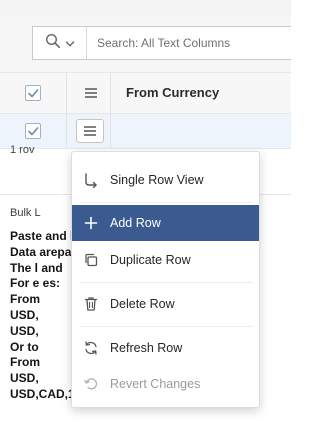  Describe the element at coordinates (135, 223) in the screenshot. I see `menu-item-label: Add Row` at that location.